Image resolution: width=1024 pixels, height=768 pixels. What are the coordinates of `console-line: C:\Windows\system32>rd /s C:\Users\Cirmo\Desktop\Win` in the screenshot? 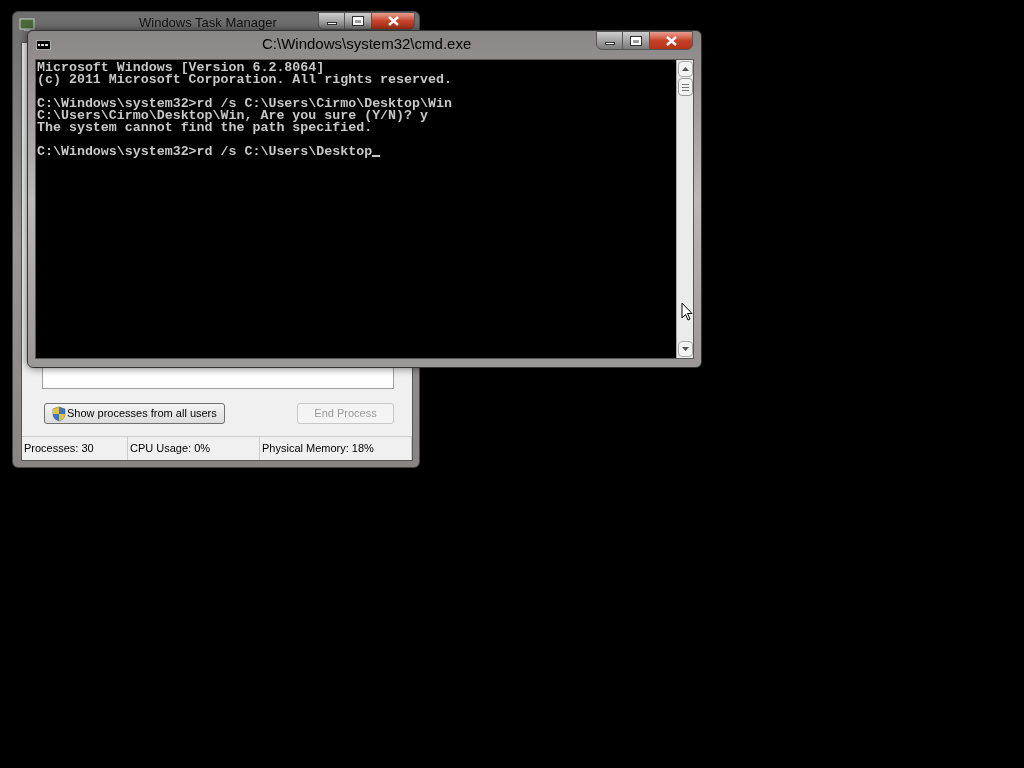 It's located at (244, 104).